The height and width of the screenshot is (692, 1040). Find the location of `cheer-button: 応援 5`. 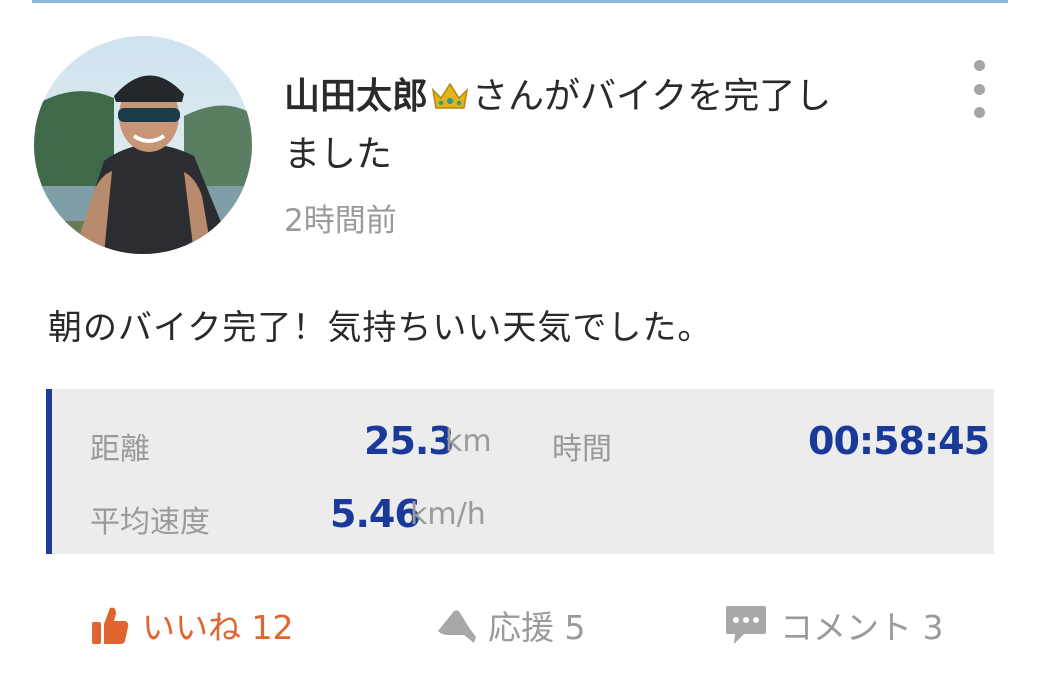

cheer-button: 応援 5 is located at coordinates (510, 625).